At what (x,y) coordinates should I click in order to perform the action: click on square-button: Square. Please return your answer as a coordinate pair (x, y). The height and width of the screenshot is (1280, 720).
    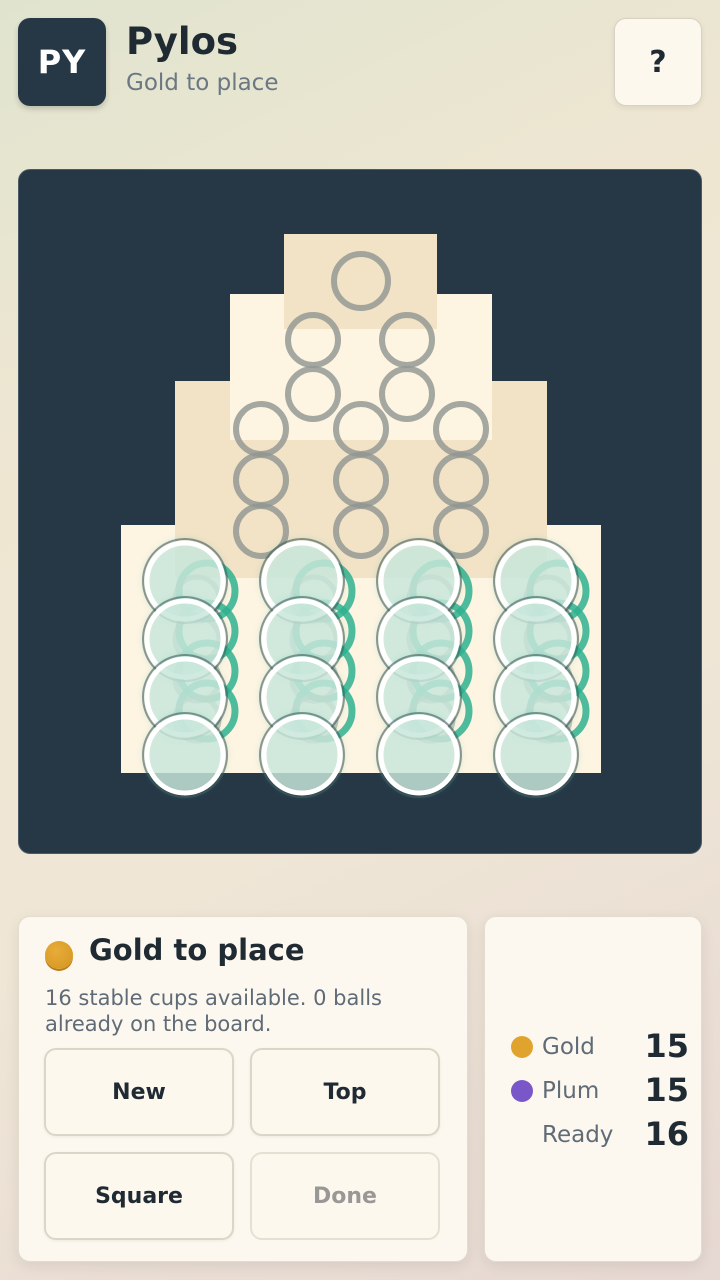
    Looking at the image, I should click on (139, 1196).